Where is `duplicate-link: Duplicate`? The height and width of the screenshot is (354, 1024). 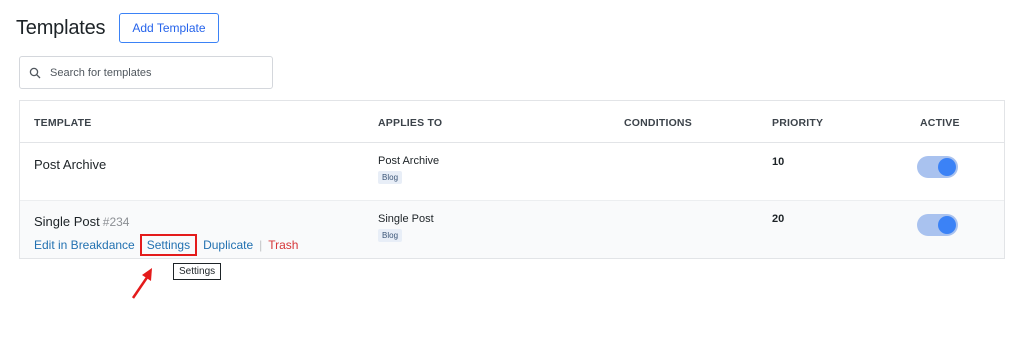
duplicate-link: Duplicate is located at coordinates (228, 245).